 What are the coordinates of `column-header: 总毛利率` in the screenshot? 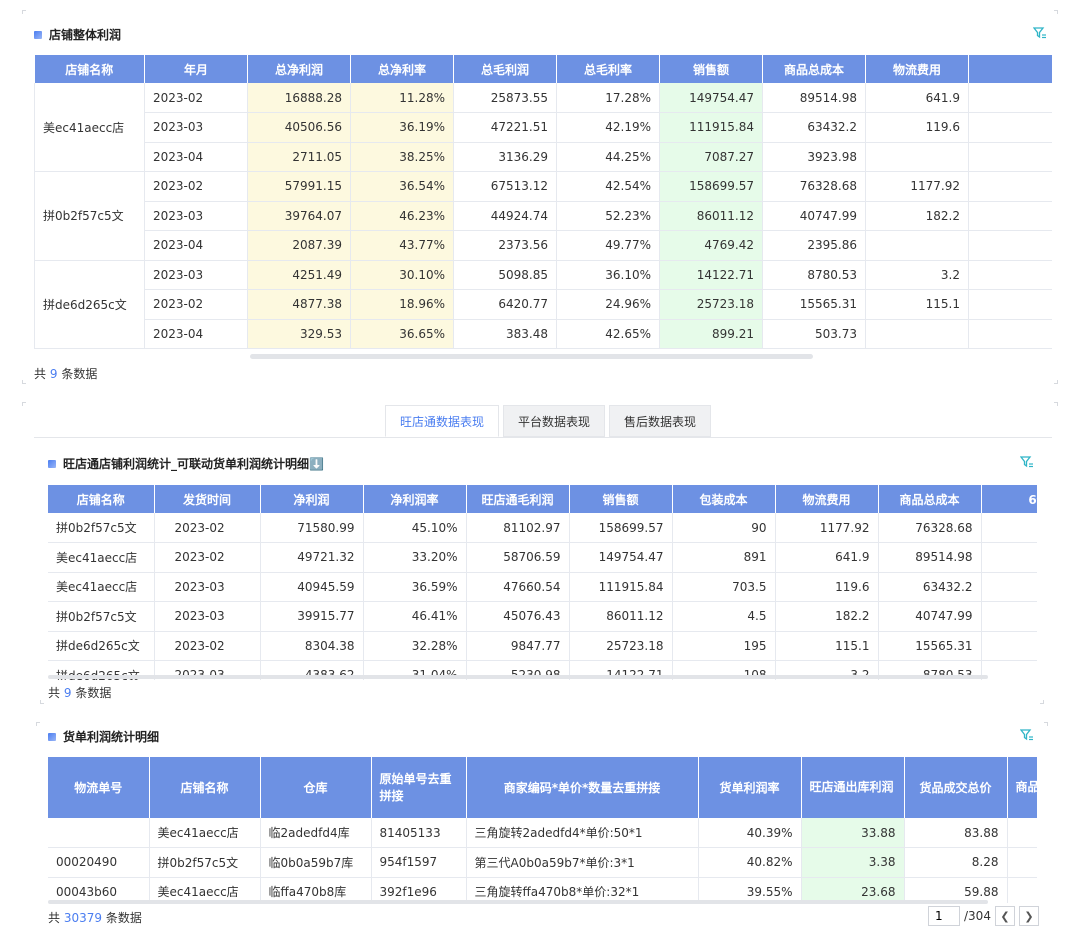 It's located at (608, 69).